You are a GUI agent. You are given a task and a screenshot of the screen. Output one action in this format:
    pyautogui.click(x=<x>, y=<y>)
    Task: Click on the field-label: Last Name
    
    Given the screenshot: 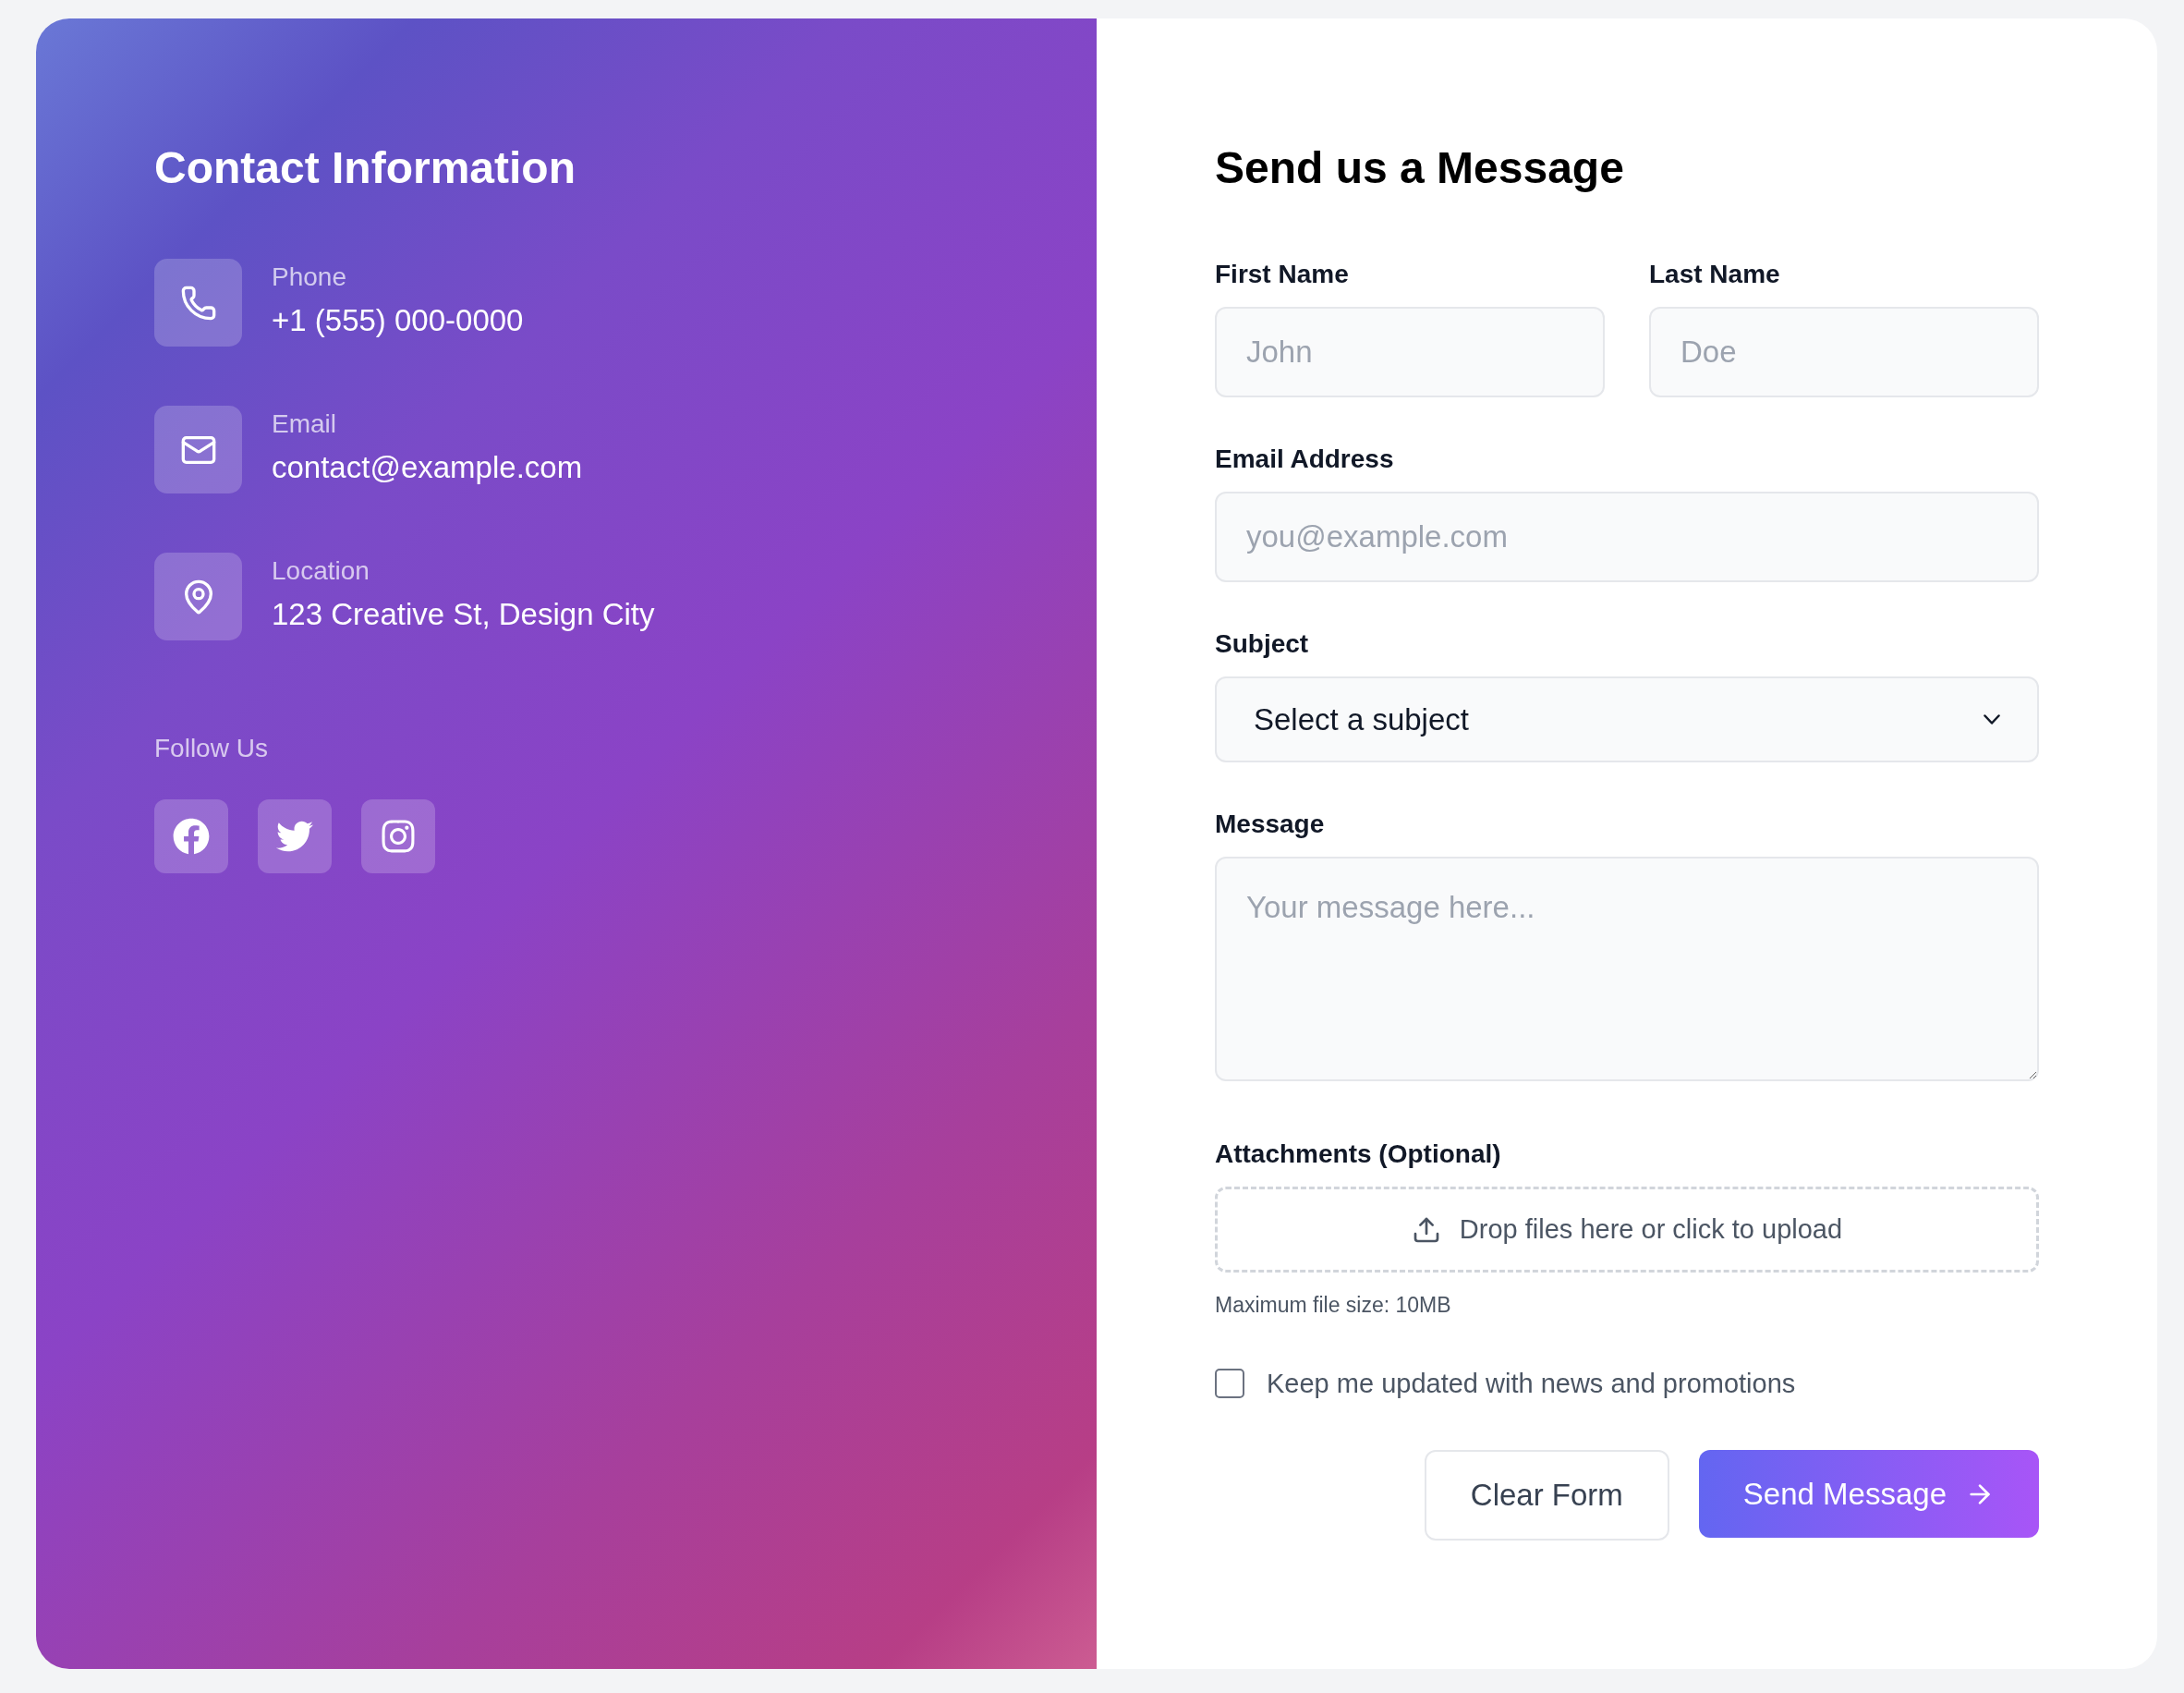 What is the action you would take?
    pyautogui.click(x=1715, y=274)
    